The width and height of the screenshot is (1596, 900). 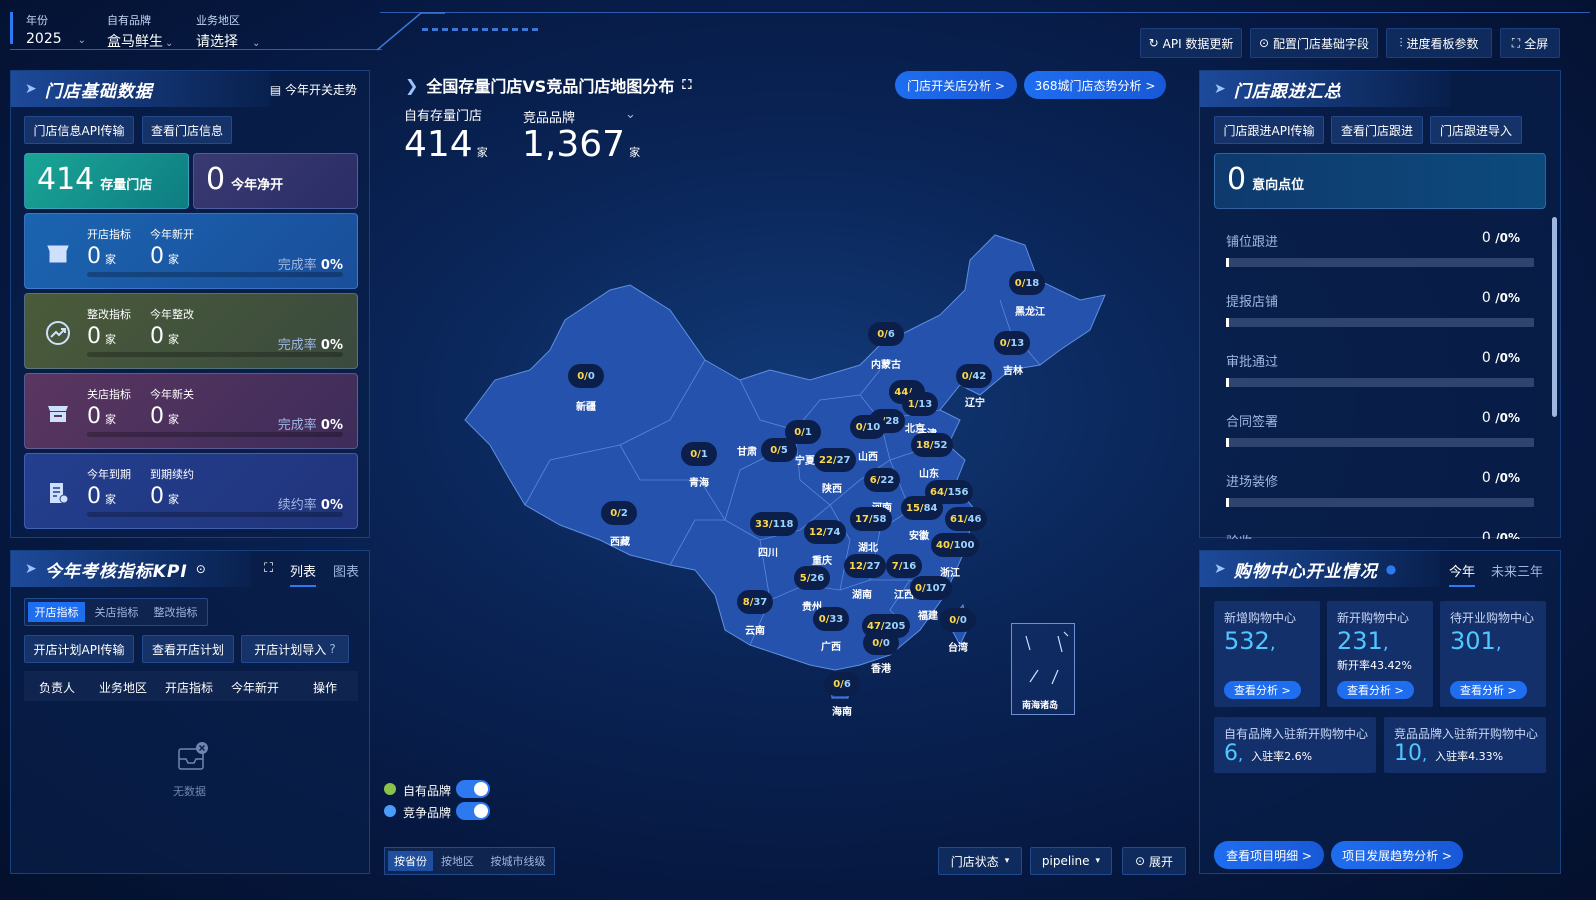 I want to click on api-update-button: ↻ API 数据更新, so click(x=1191, y=43).